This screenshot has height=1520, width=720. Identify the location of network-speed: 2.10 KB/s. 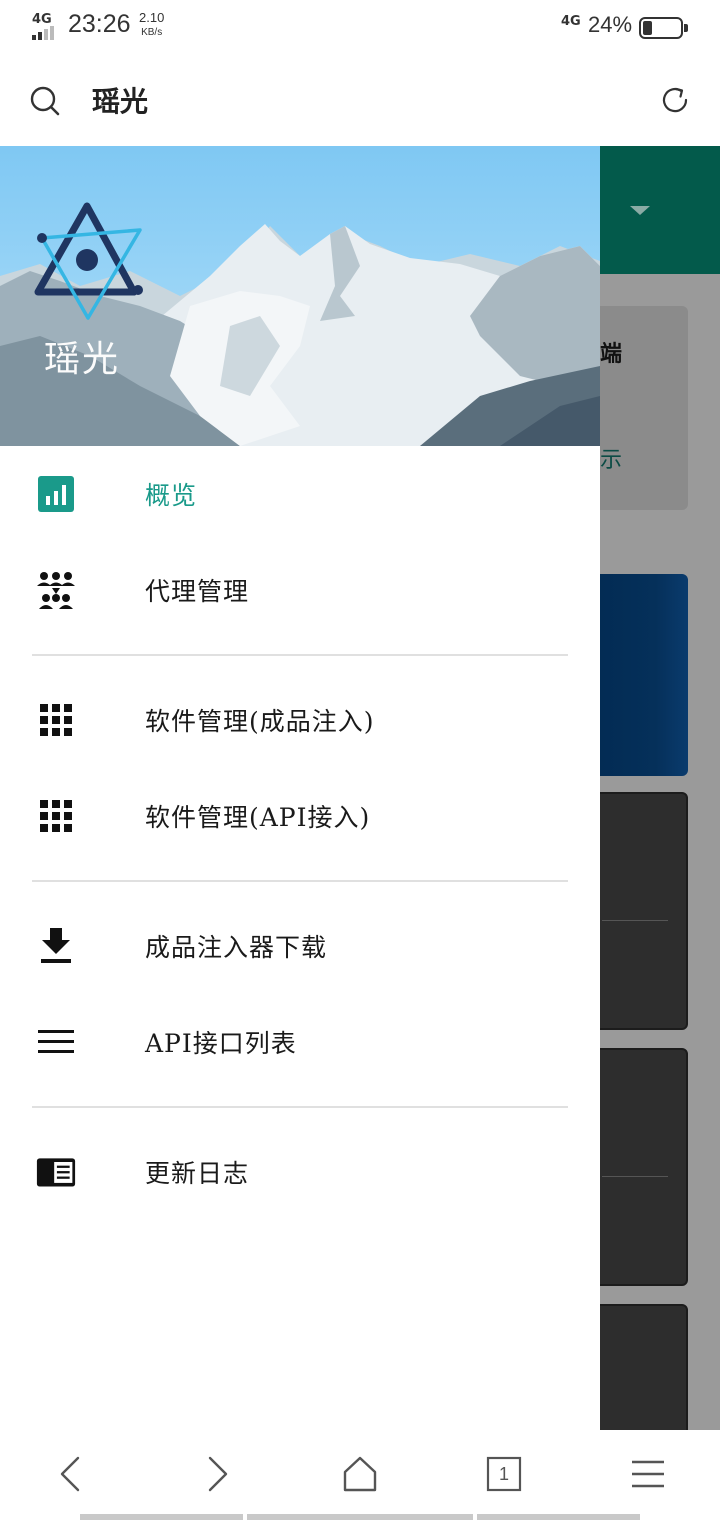
(151, 25).